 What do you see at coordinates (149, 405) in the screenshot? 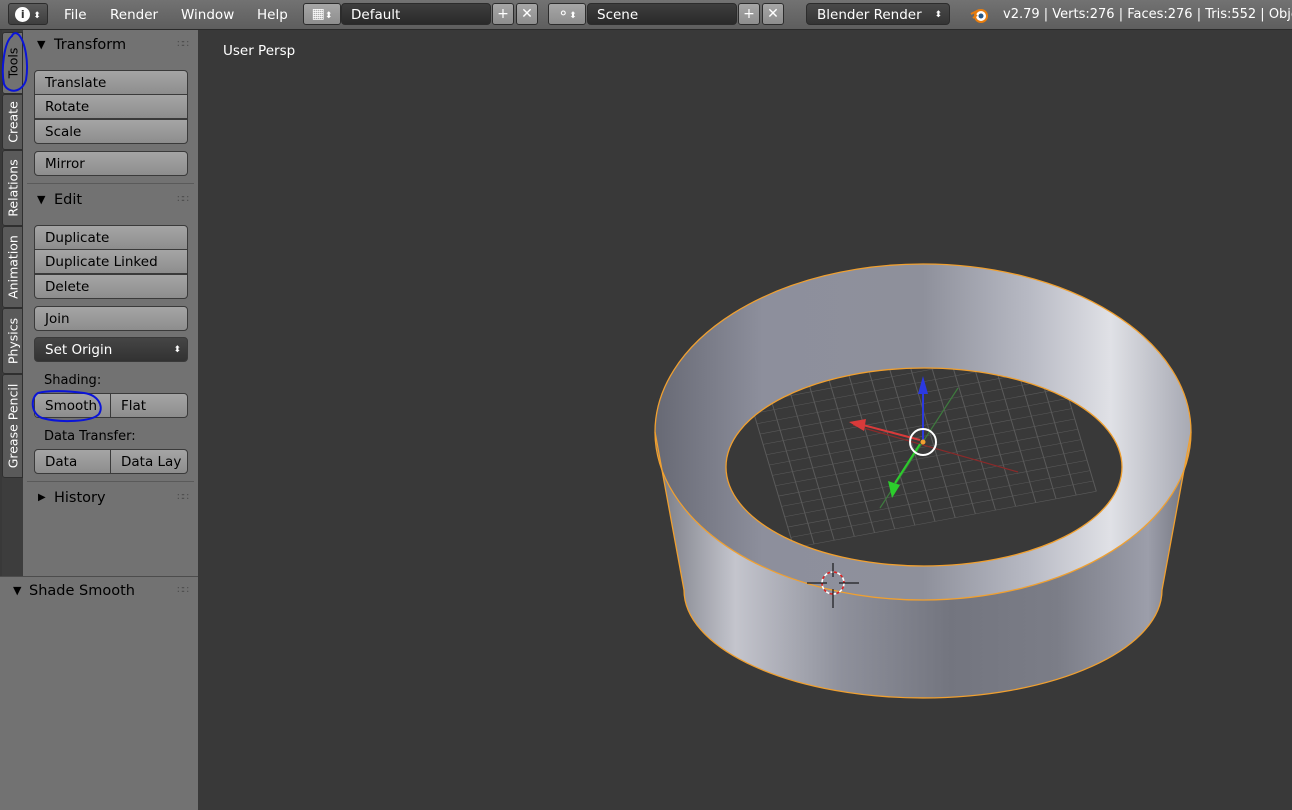
I see `shade-flat-button: Flat` at bounding box center [149, 405].